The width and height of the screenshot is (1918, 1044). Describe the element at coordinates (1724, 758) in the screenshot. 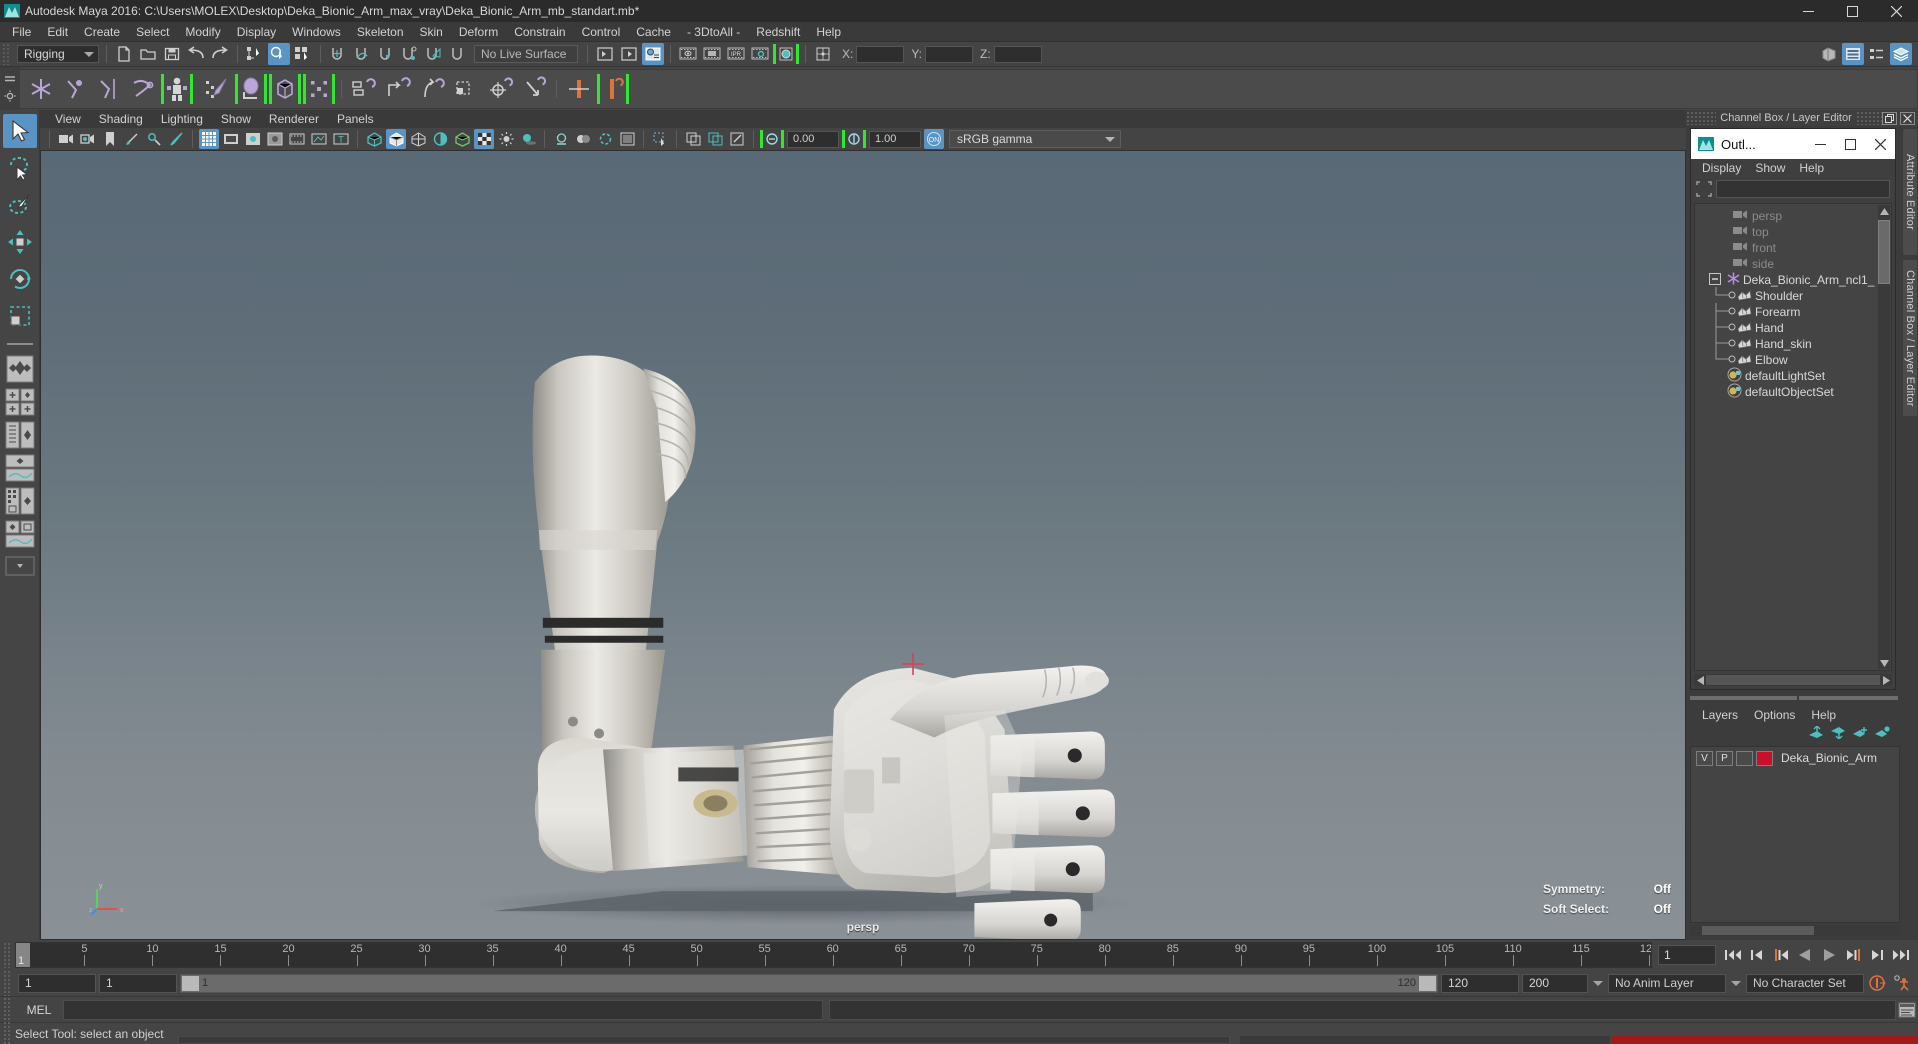

I see `layer-playback-toggle: P` at that location.